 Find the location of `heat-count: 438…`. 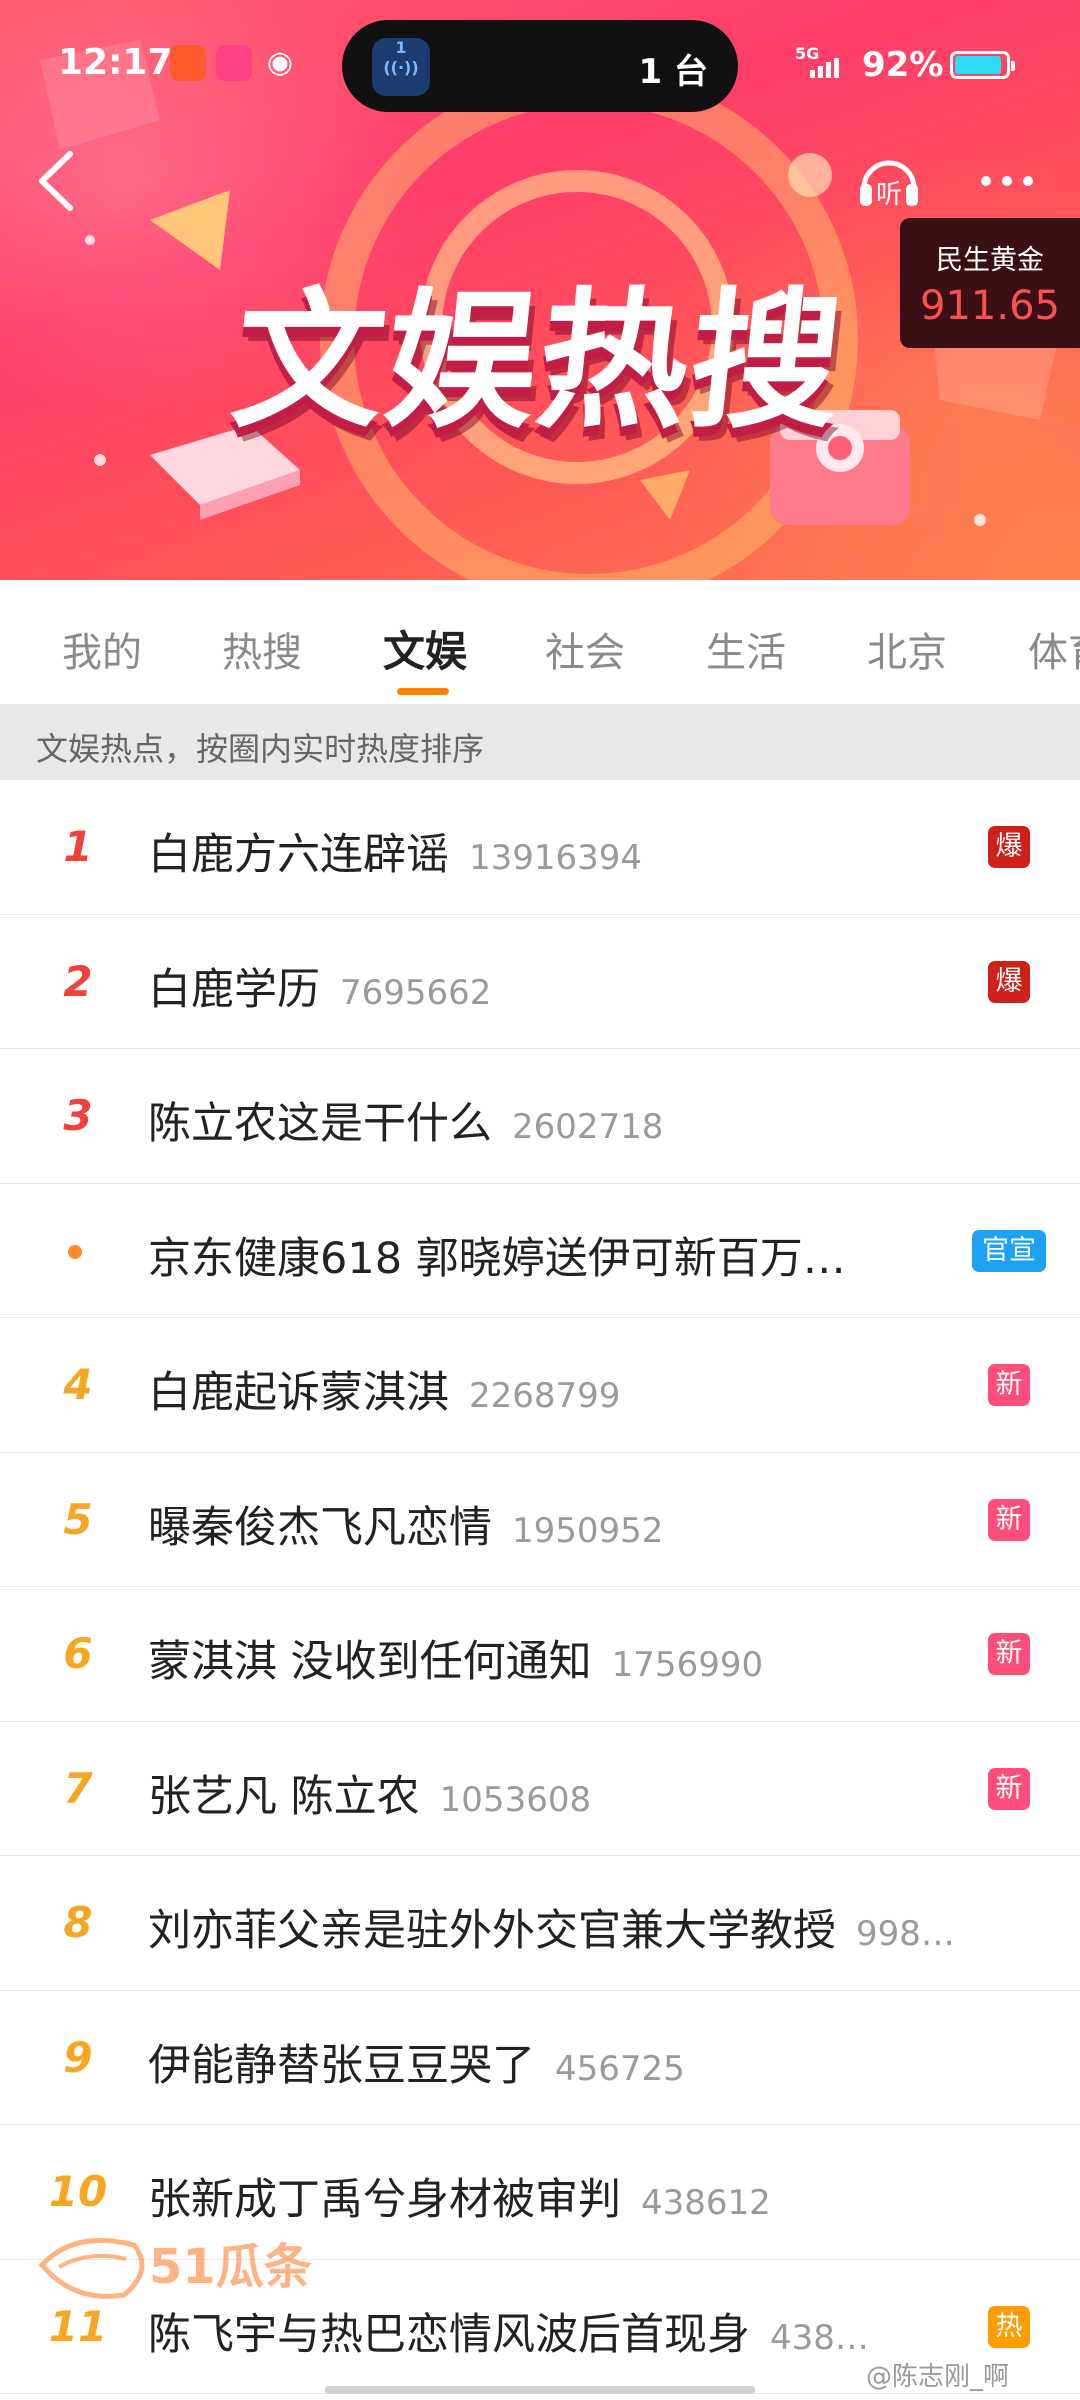

heat-count: 438… is located at coordinates (819, 2337).